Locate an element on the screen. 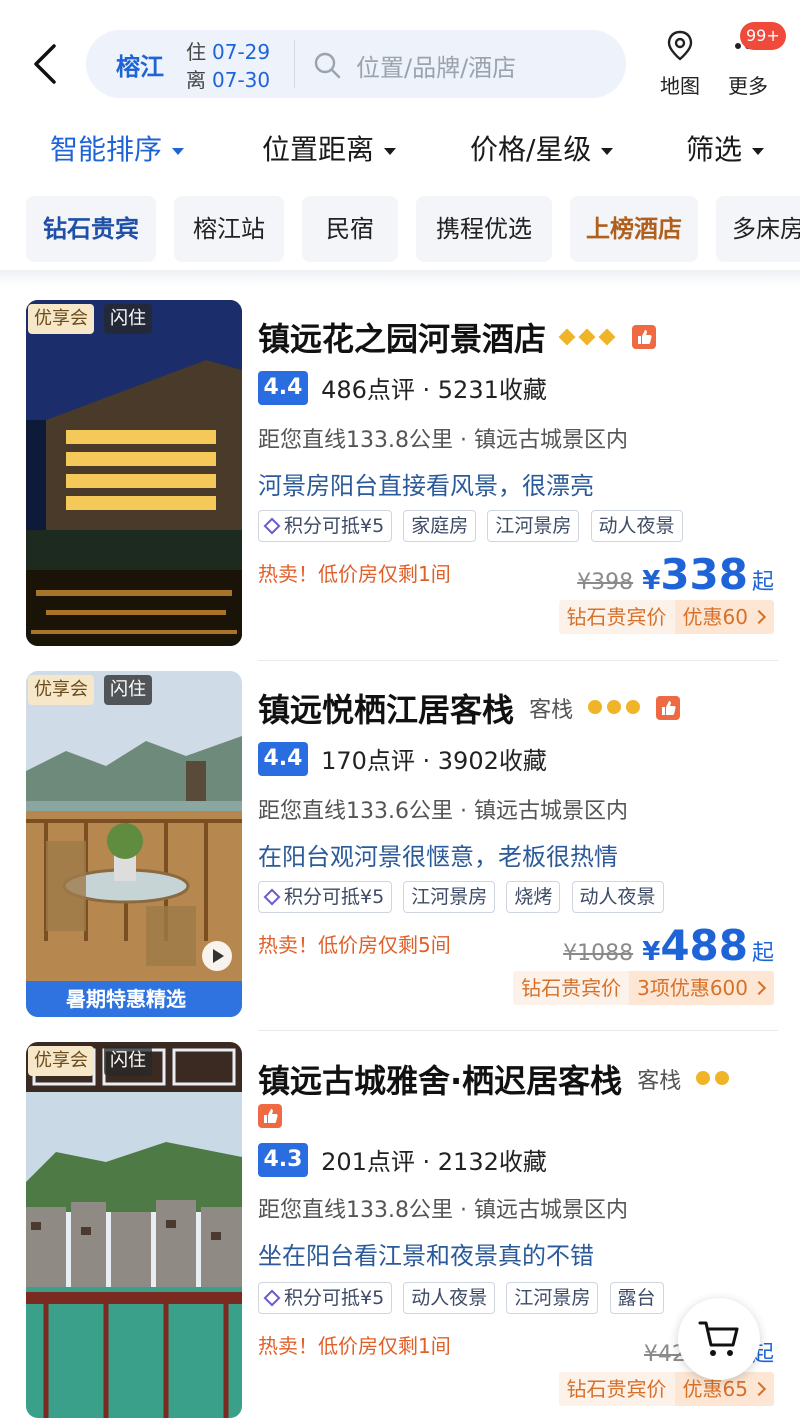 The width and height of the screenshot is (800, 1424). sort-smart: 智能排序 is located at coordinates (117, 148).